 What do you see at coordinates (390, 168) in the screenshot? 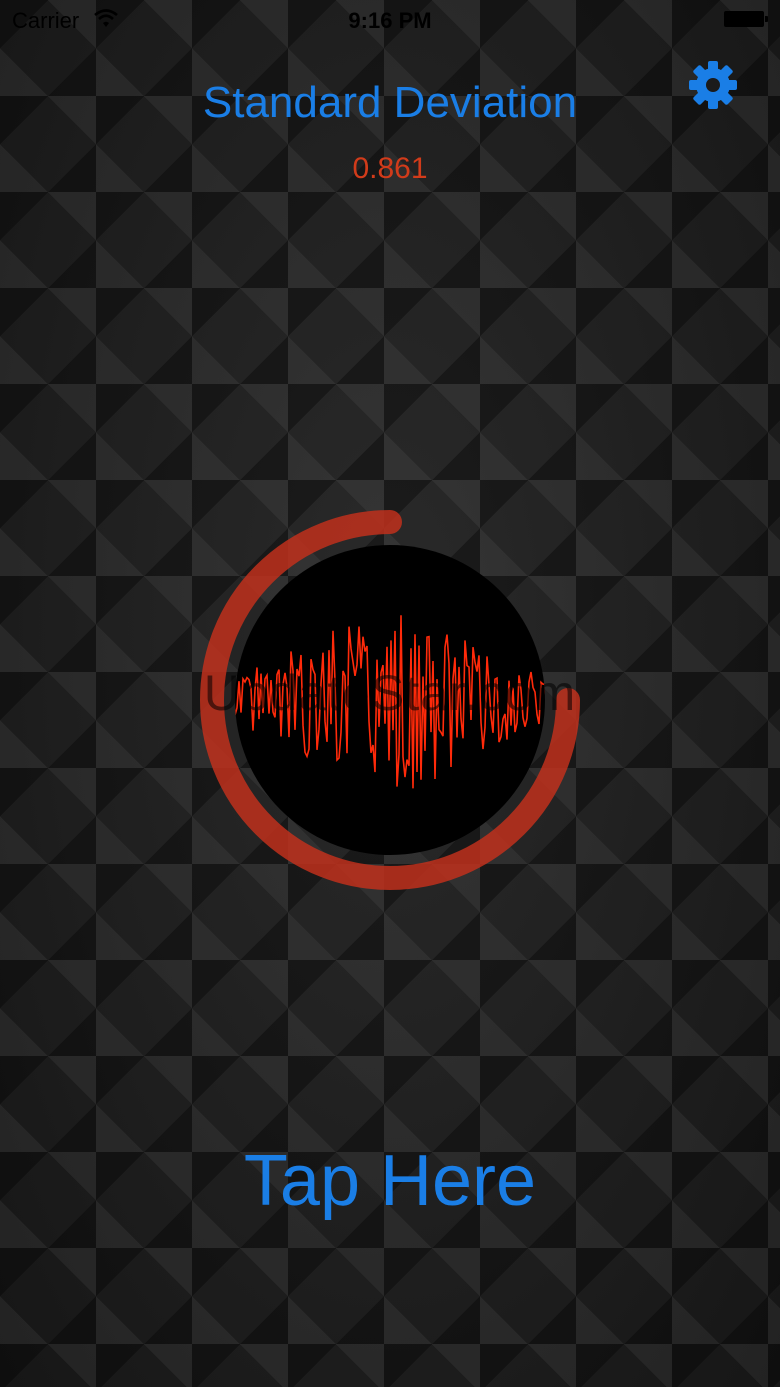
I see `deviation-value: 0.861` at bounding box center [390, 168].